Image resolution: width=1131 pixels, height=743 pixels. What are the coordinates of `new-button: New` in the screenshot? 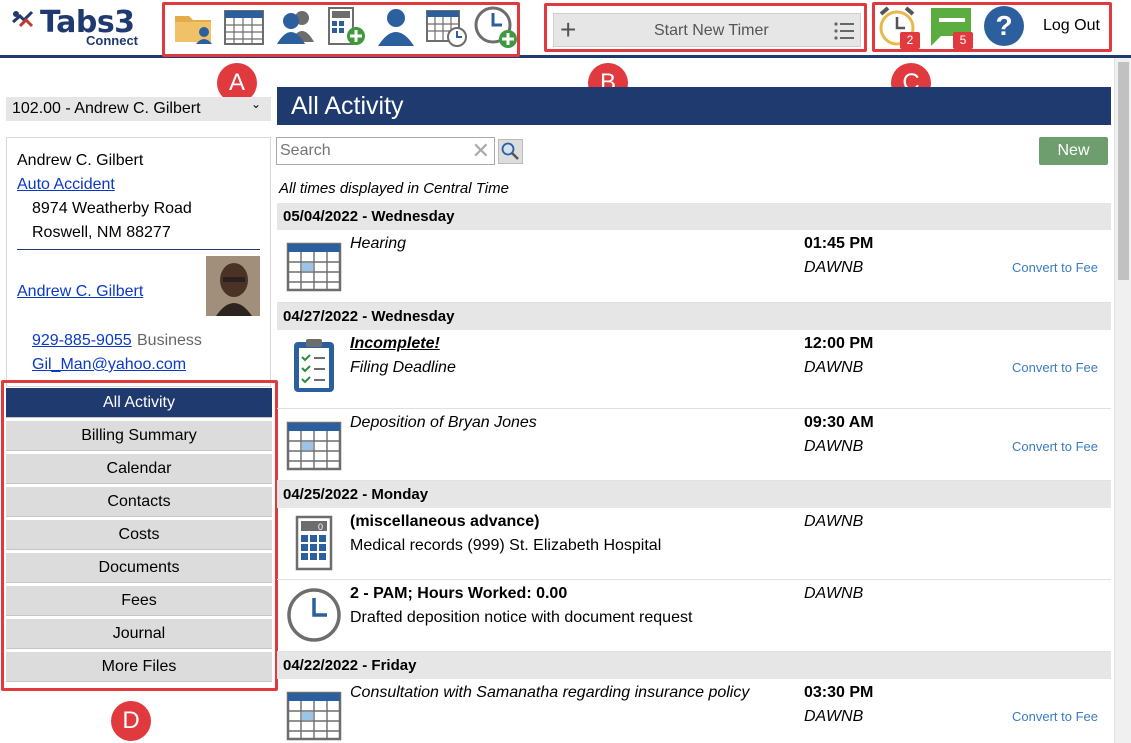 It's located at (1073, 151).